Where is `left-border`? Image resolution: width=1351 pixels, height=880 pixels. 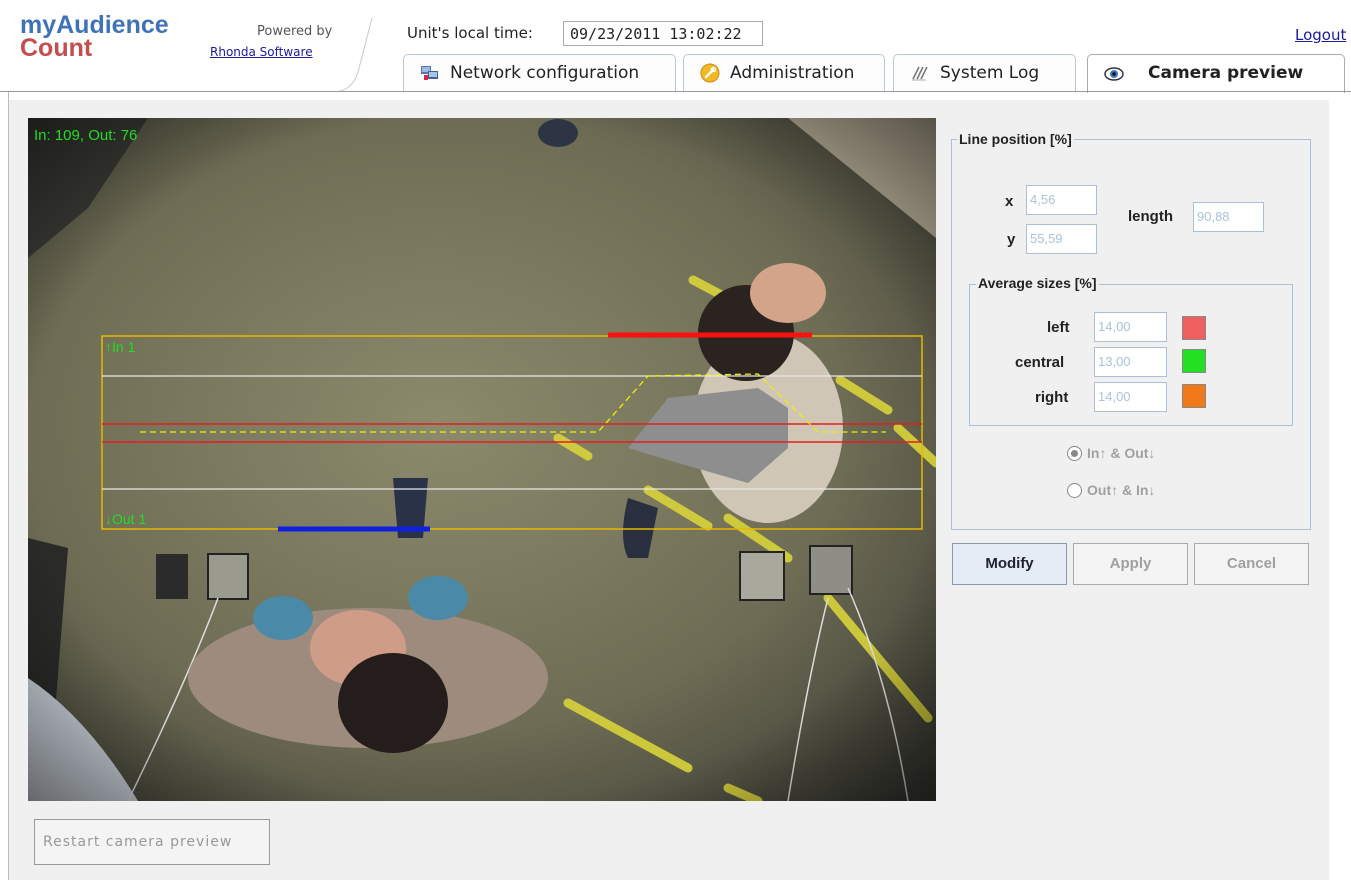 left-border is located at coordinates (4, 486).